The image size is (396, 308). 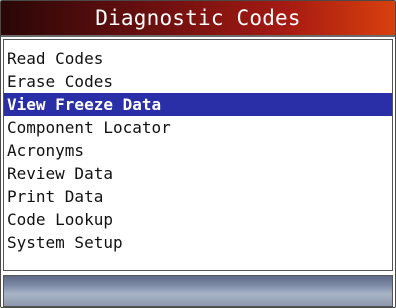 What do you see at coordinates (198, 58) in the screenshot?
I see `menu-item-read-codes: Read Codes` at bounding box center [198, 58].